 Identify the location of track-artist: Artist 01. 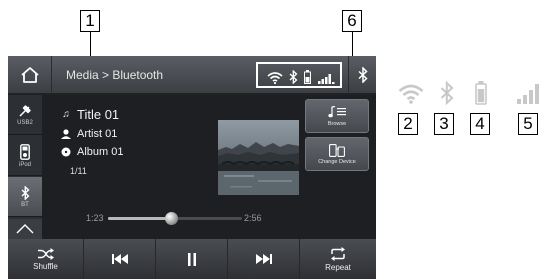
(97, 134).